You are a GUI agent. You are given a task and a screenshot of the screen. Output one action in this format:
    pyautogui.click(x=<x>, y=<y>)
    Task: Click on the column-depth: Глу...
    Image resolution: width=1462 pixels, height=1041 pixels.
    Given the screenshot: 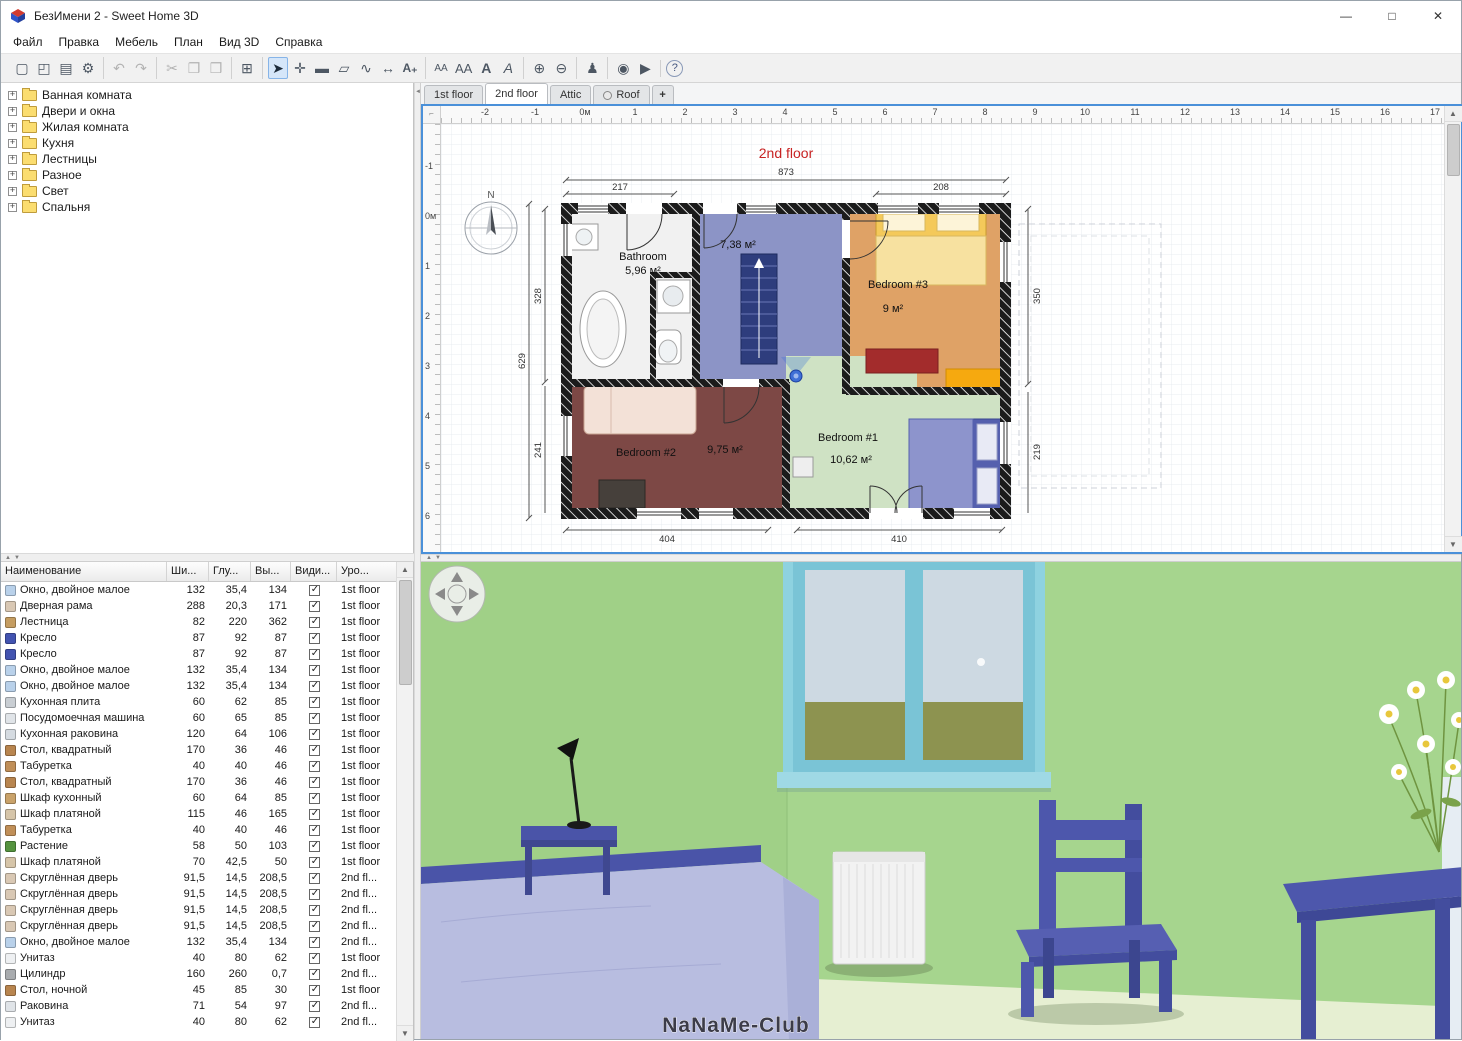 What is the action you would take?
    pyautogui.click(x=230, y=571)
    